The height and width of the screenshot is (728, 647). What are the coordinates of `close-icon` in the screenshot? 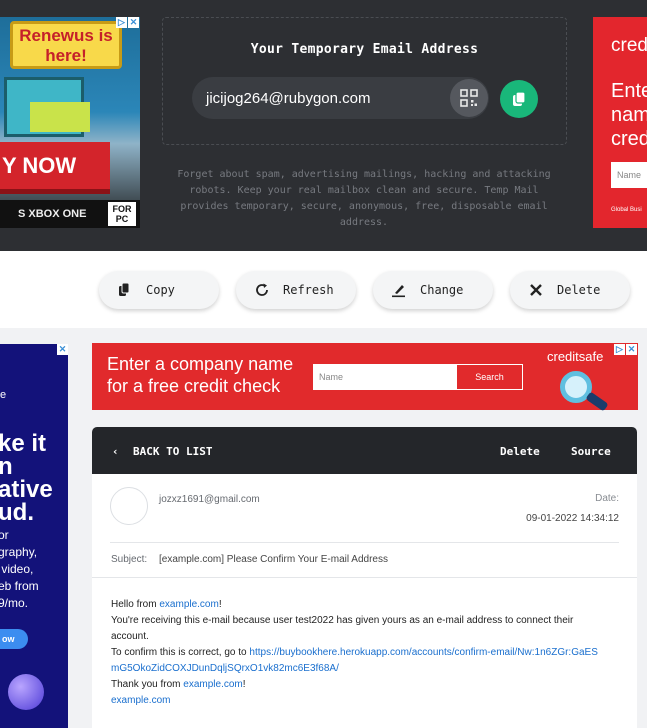 It's located at (536, 290).